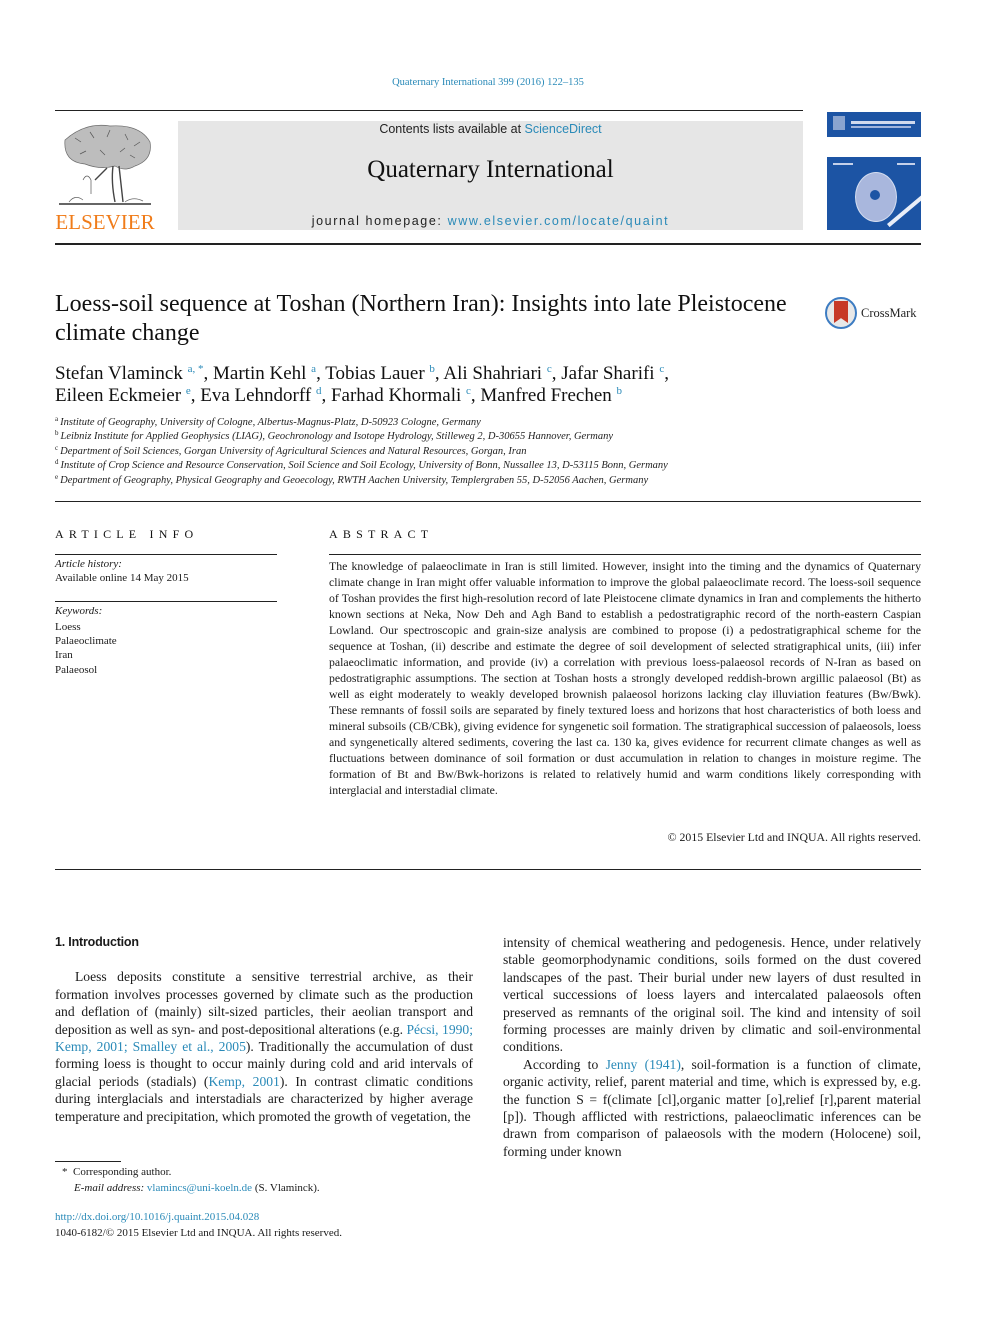 Image resolution: width=992 pixels, height=1323 pixels. What do you see at coordinates (79, 611) in the screenshot?
I see `keywords-label: Keywords:` at bounding box center [79, 611].